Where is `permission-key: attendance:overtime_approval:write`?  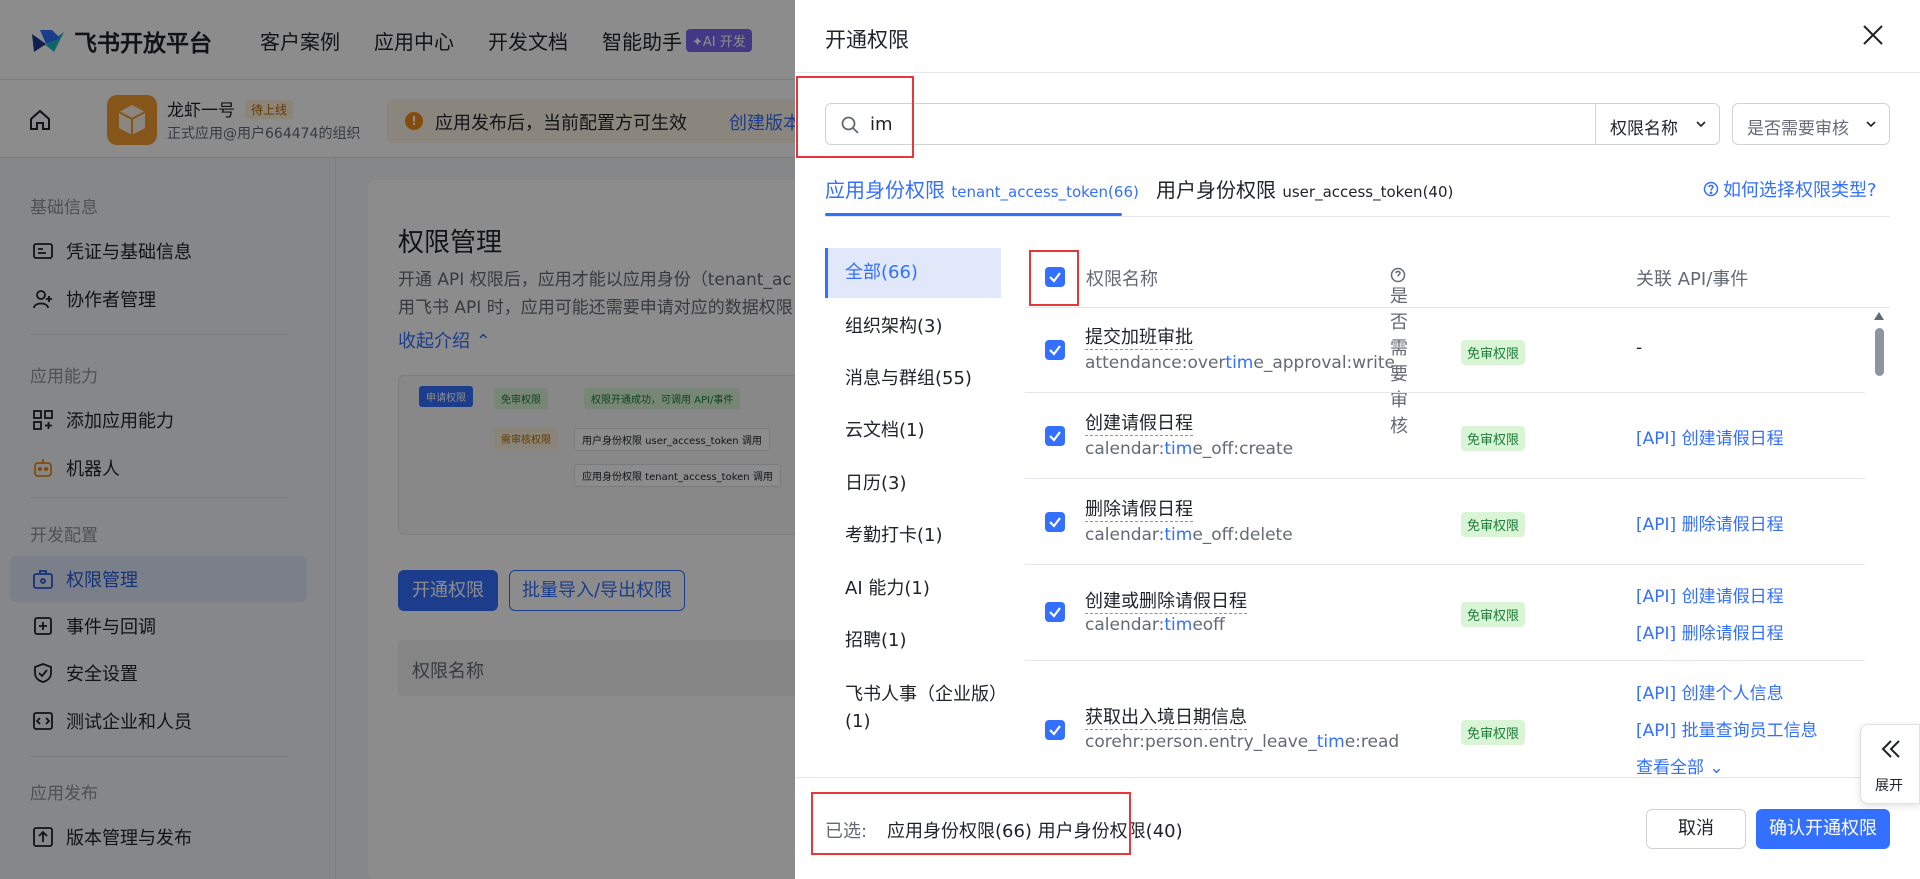 permission-key: attendance:overtime_approval:write is located at coordinates (1240, 363).